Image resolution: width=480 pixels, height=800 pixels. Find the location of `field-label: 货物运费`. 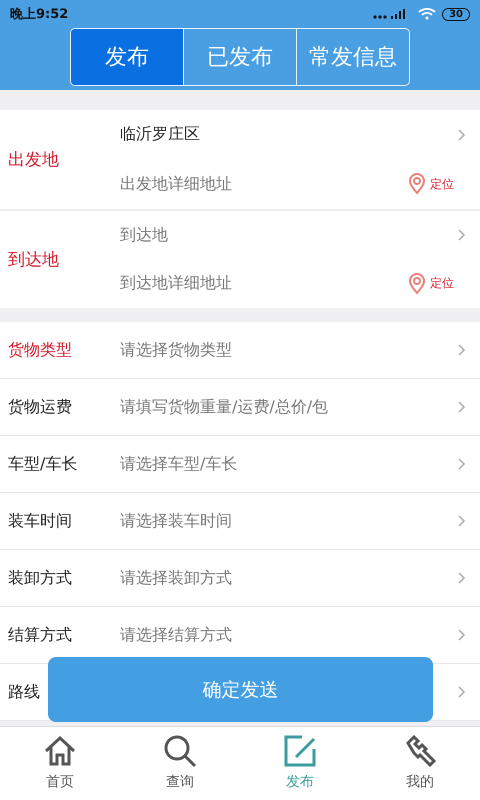

field-label: 货物运费 is located at coordinates (40, 407).